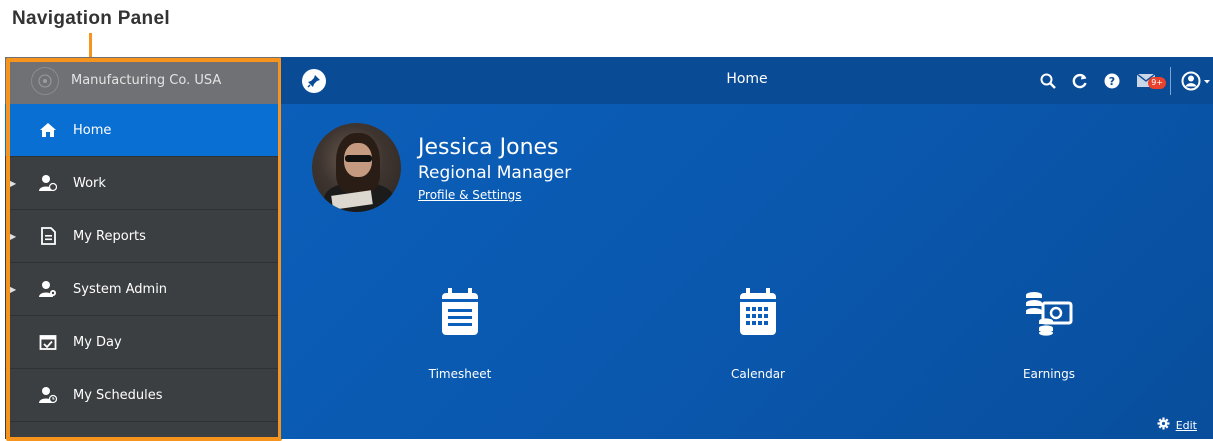 Image resolution: width=1213 pixels, height=441 pixels. Describe the element at coordinates (48, 395) in the screenshot. I see `user-schedule-icon` at that location.